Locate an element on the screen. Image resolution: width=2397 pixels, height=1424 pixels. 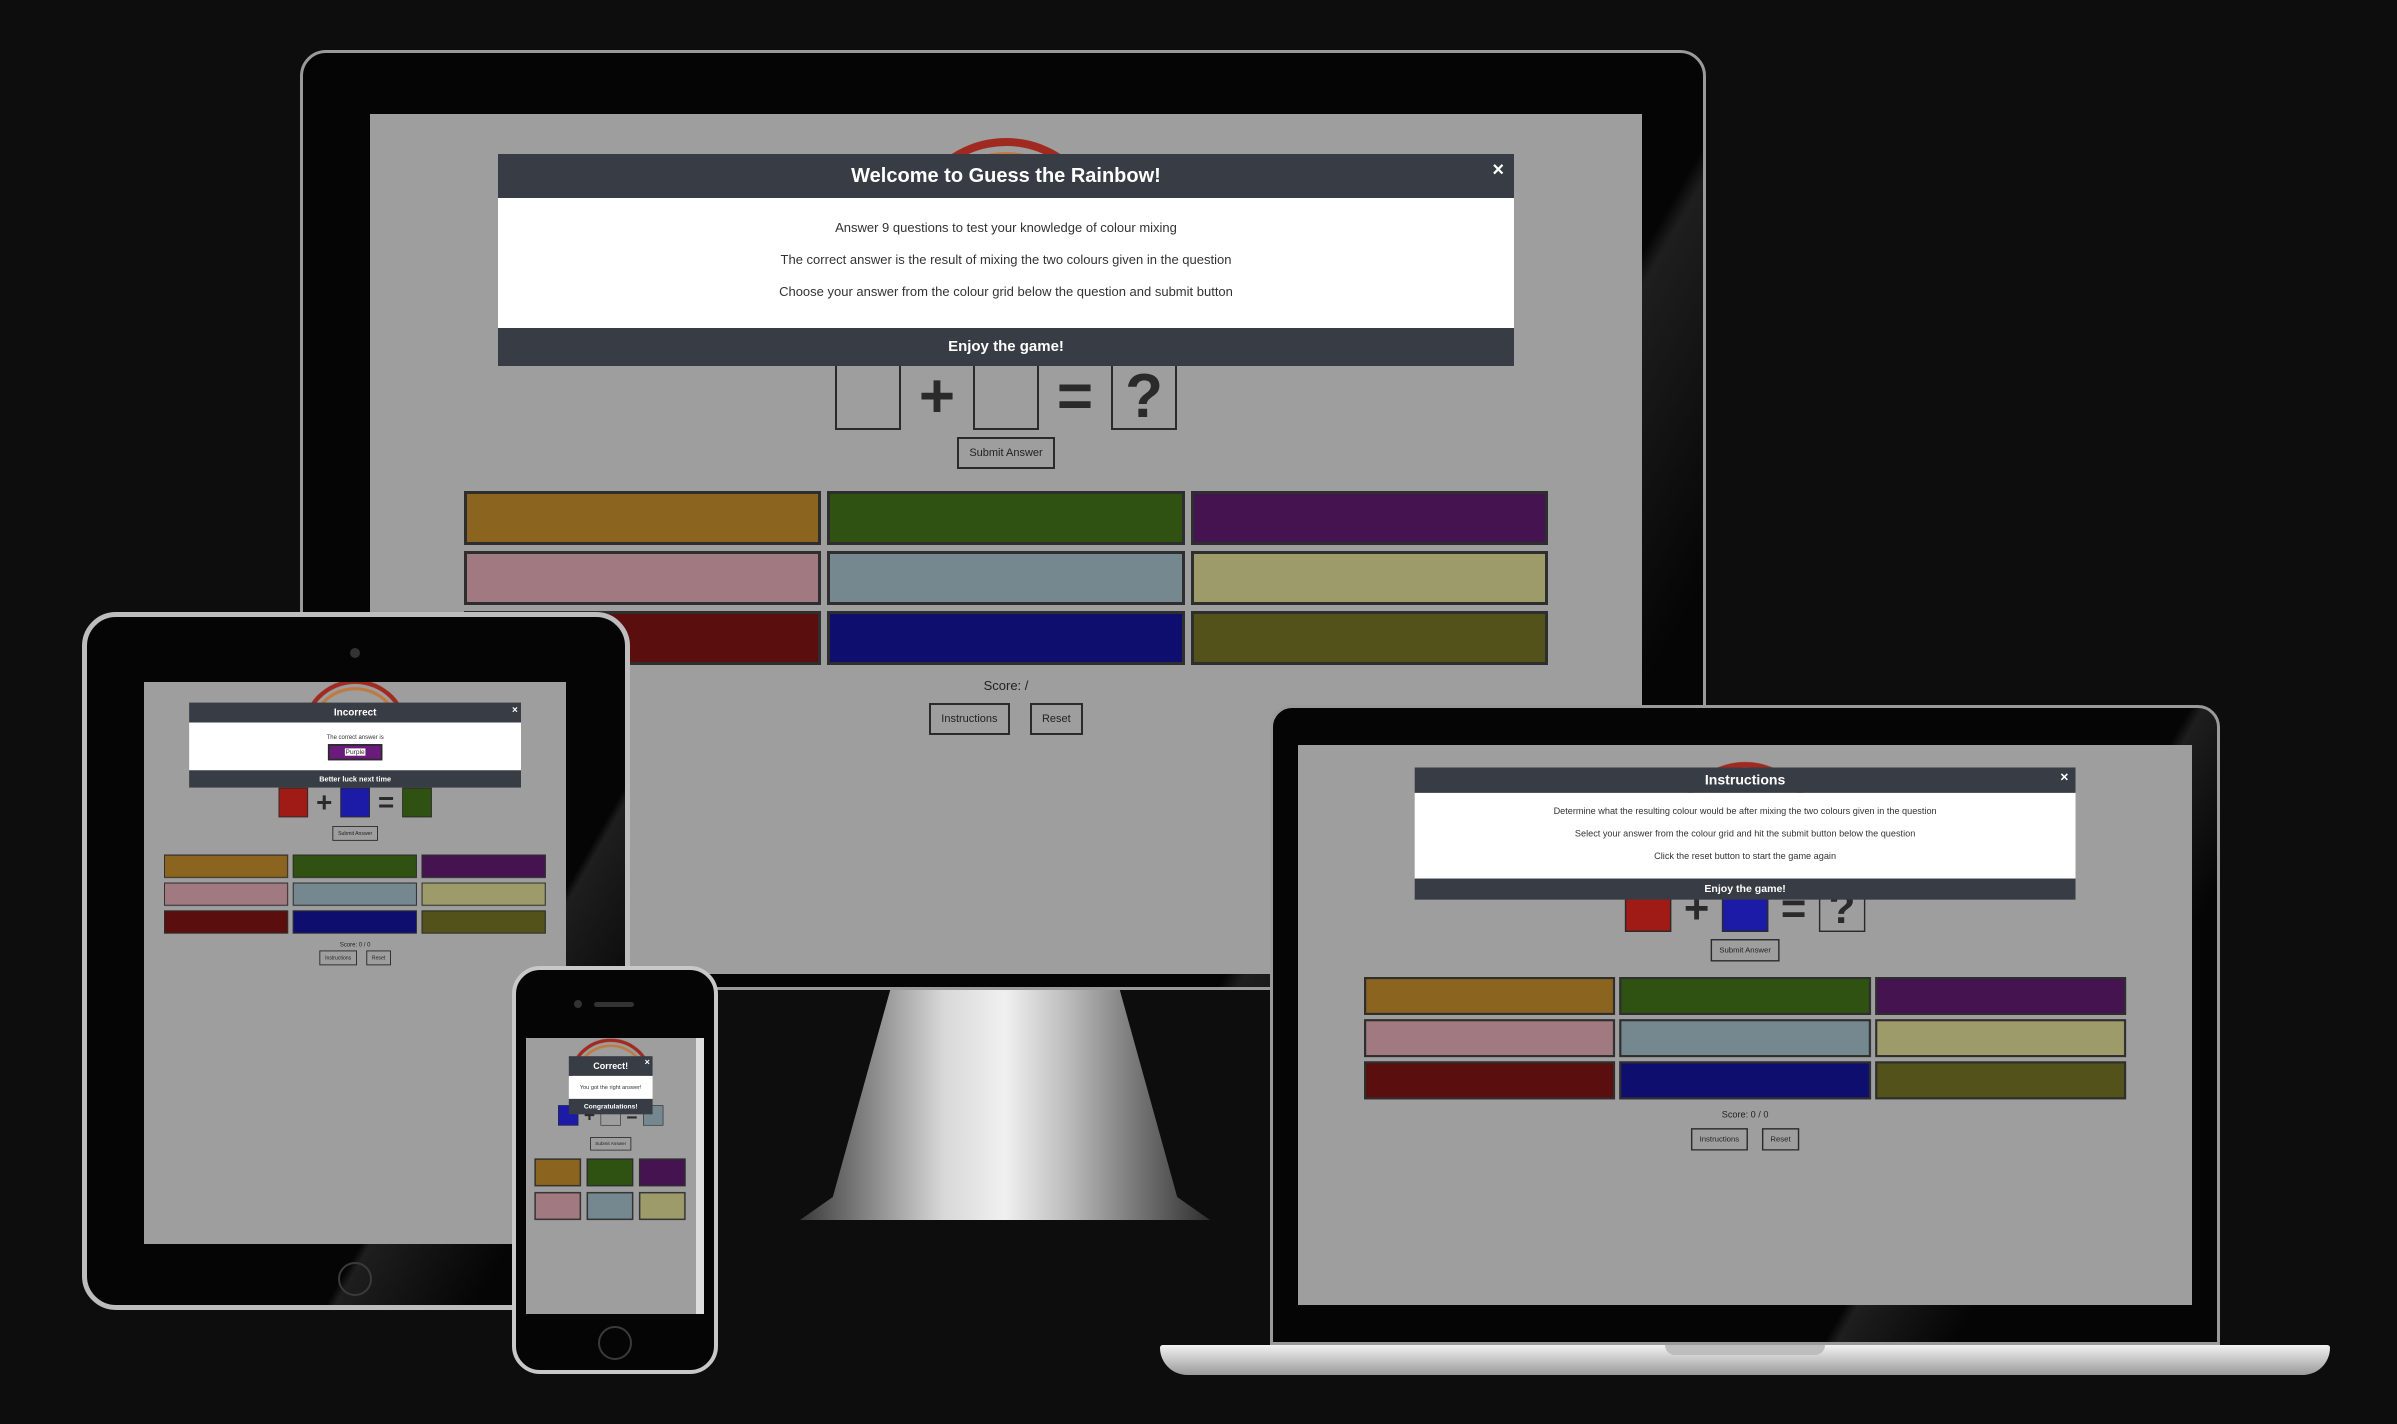
modal-title: Incorrect is located at coordinates (355, 712).